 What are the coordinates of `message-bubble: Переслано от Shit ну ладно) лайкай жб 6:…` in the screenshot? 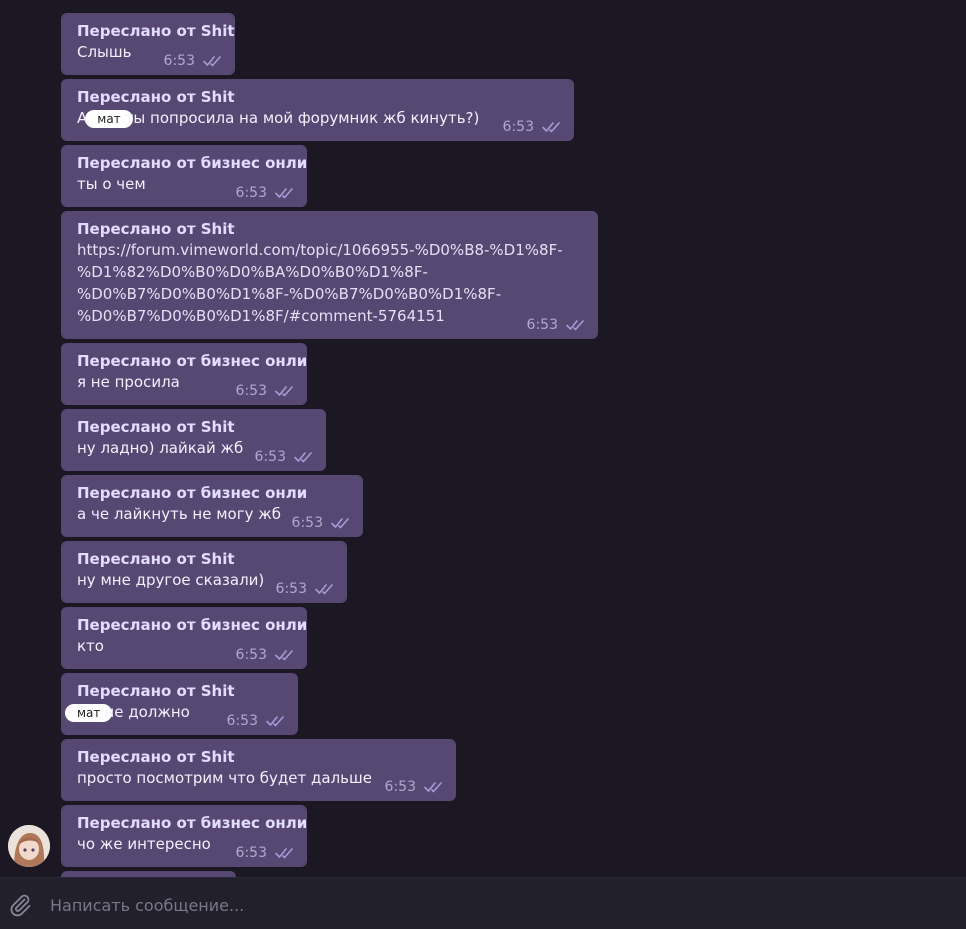 It's located at (193, 440).